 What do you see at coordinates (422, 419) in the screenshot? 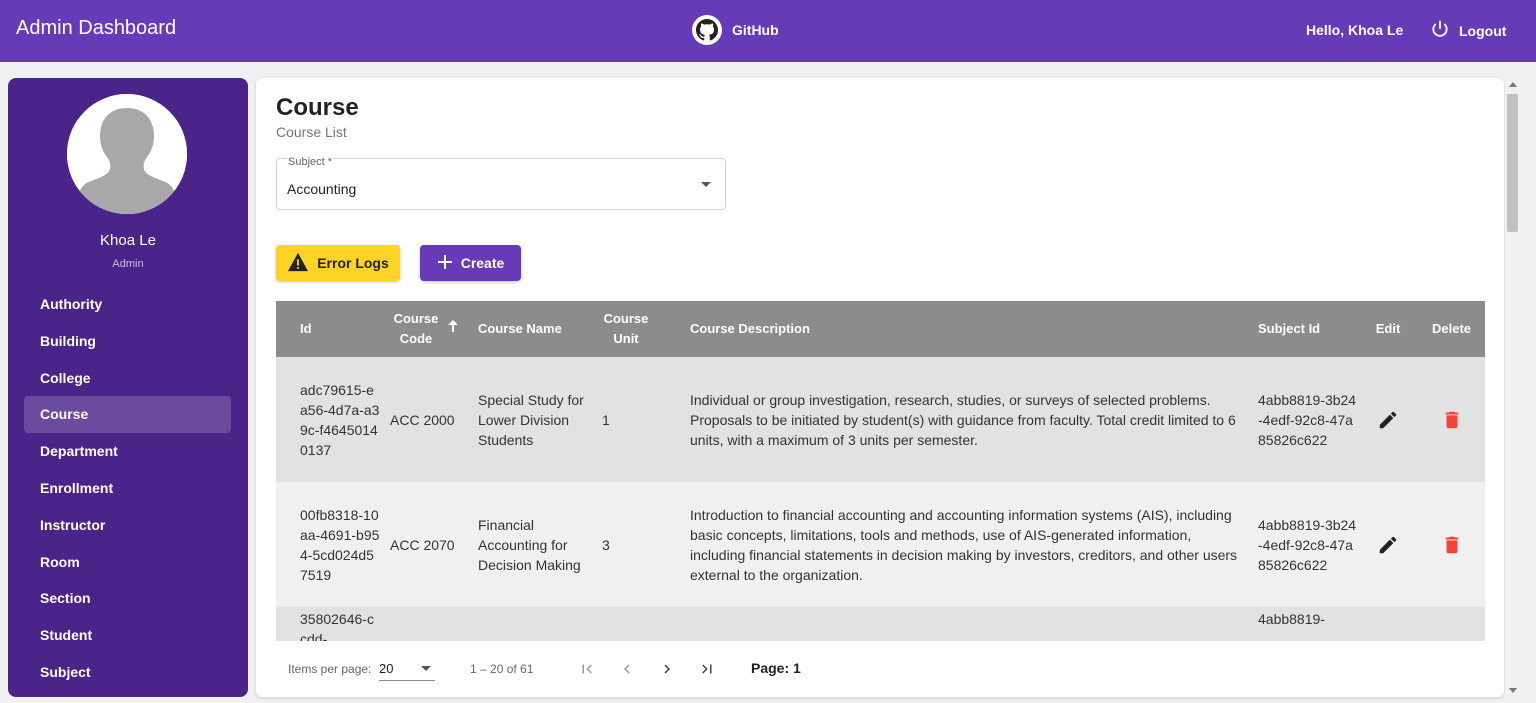
I see `cell-course-code: ACC 2000` at bounding box center [422, 419].